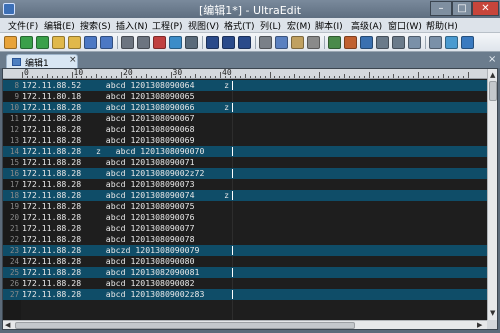 This screenshot has width=500, height=333. I want to click on line-text: 172.11.88.28 abcd 120130809002z83, so click(113, 294).